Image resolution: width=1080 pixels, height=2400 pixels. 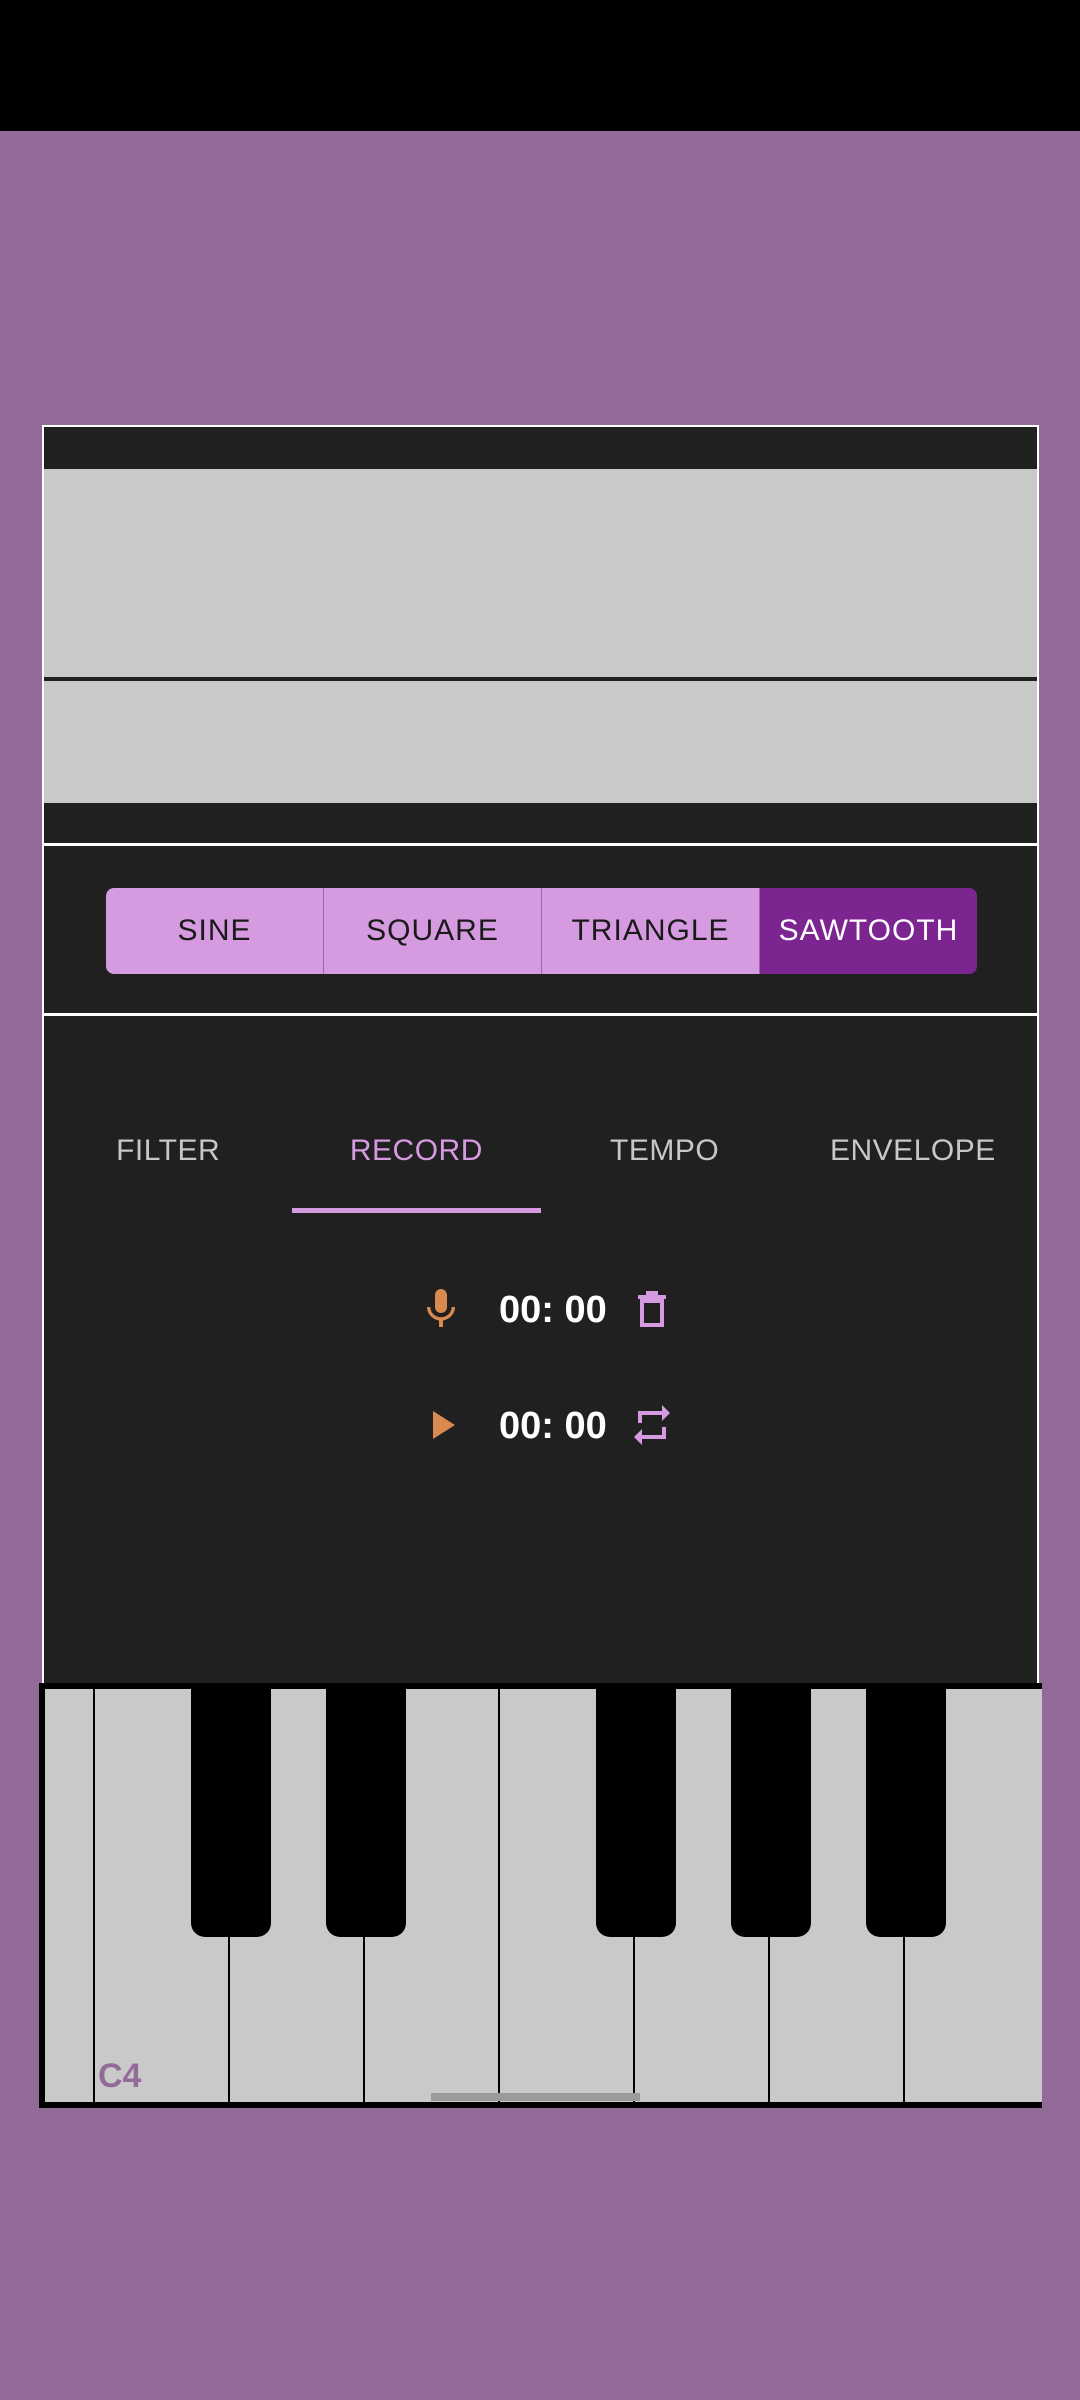 What do you see at coordinates (215, 931) in the screenshot?
I see `waveform-sine-button: SINE` at bounding box center [215, 931].